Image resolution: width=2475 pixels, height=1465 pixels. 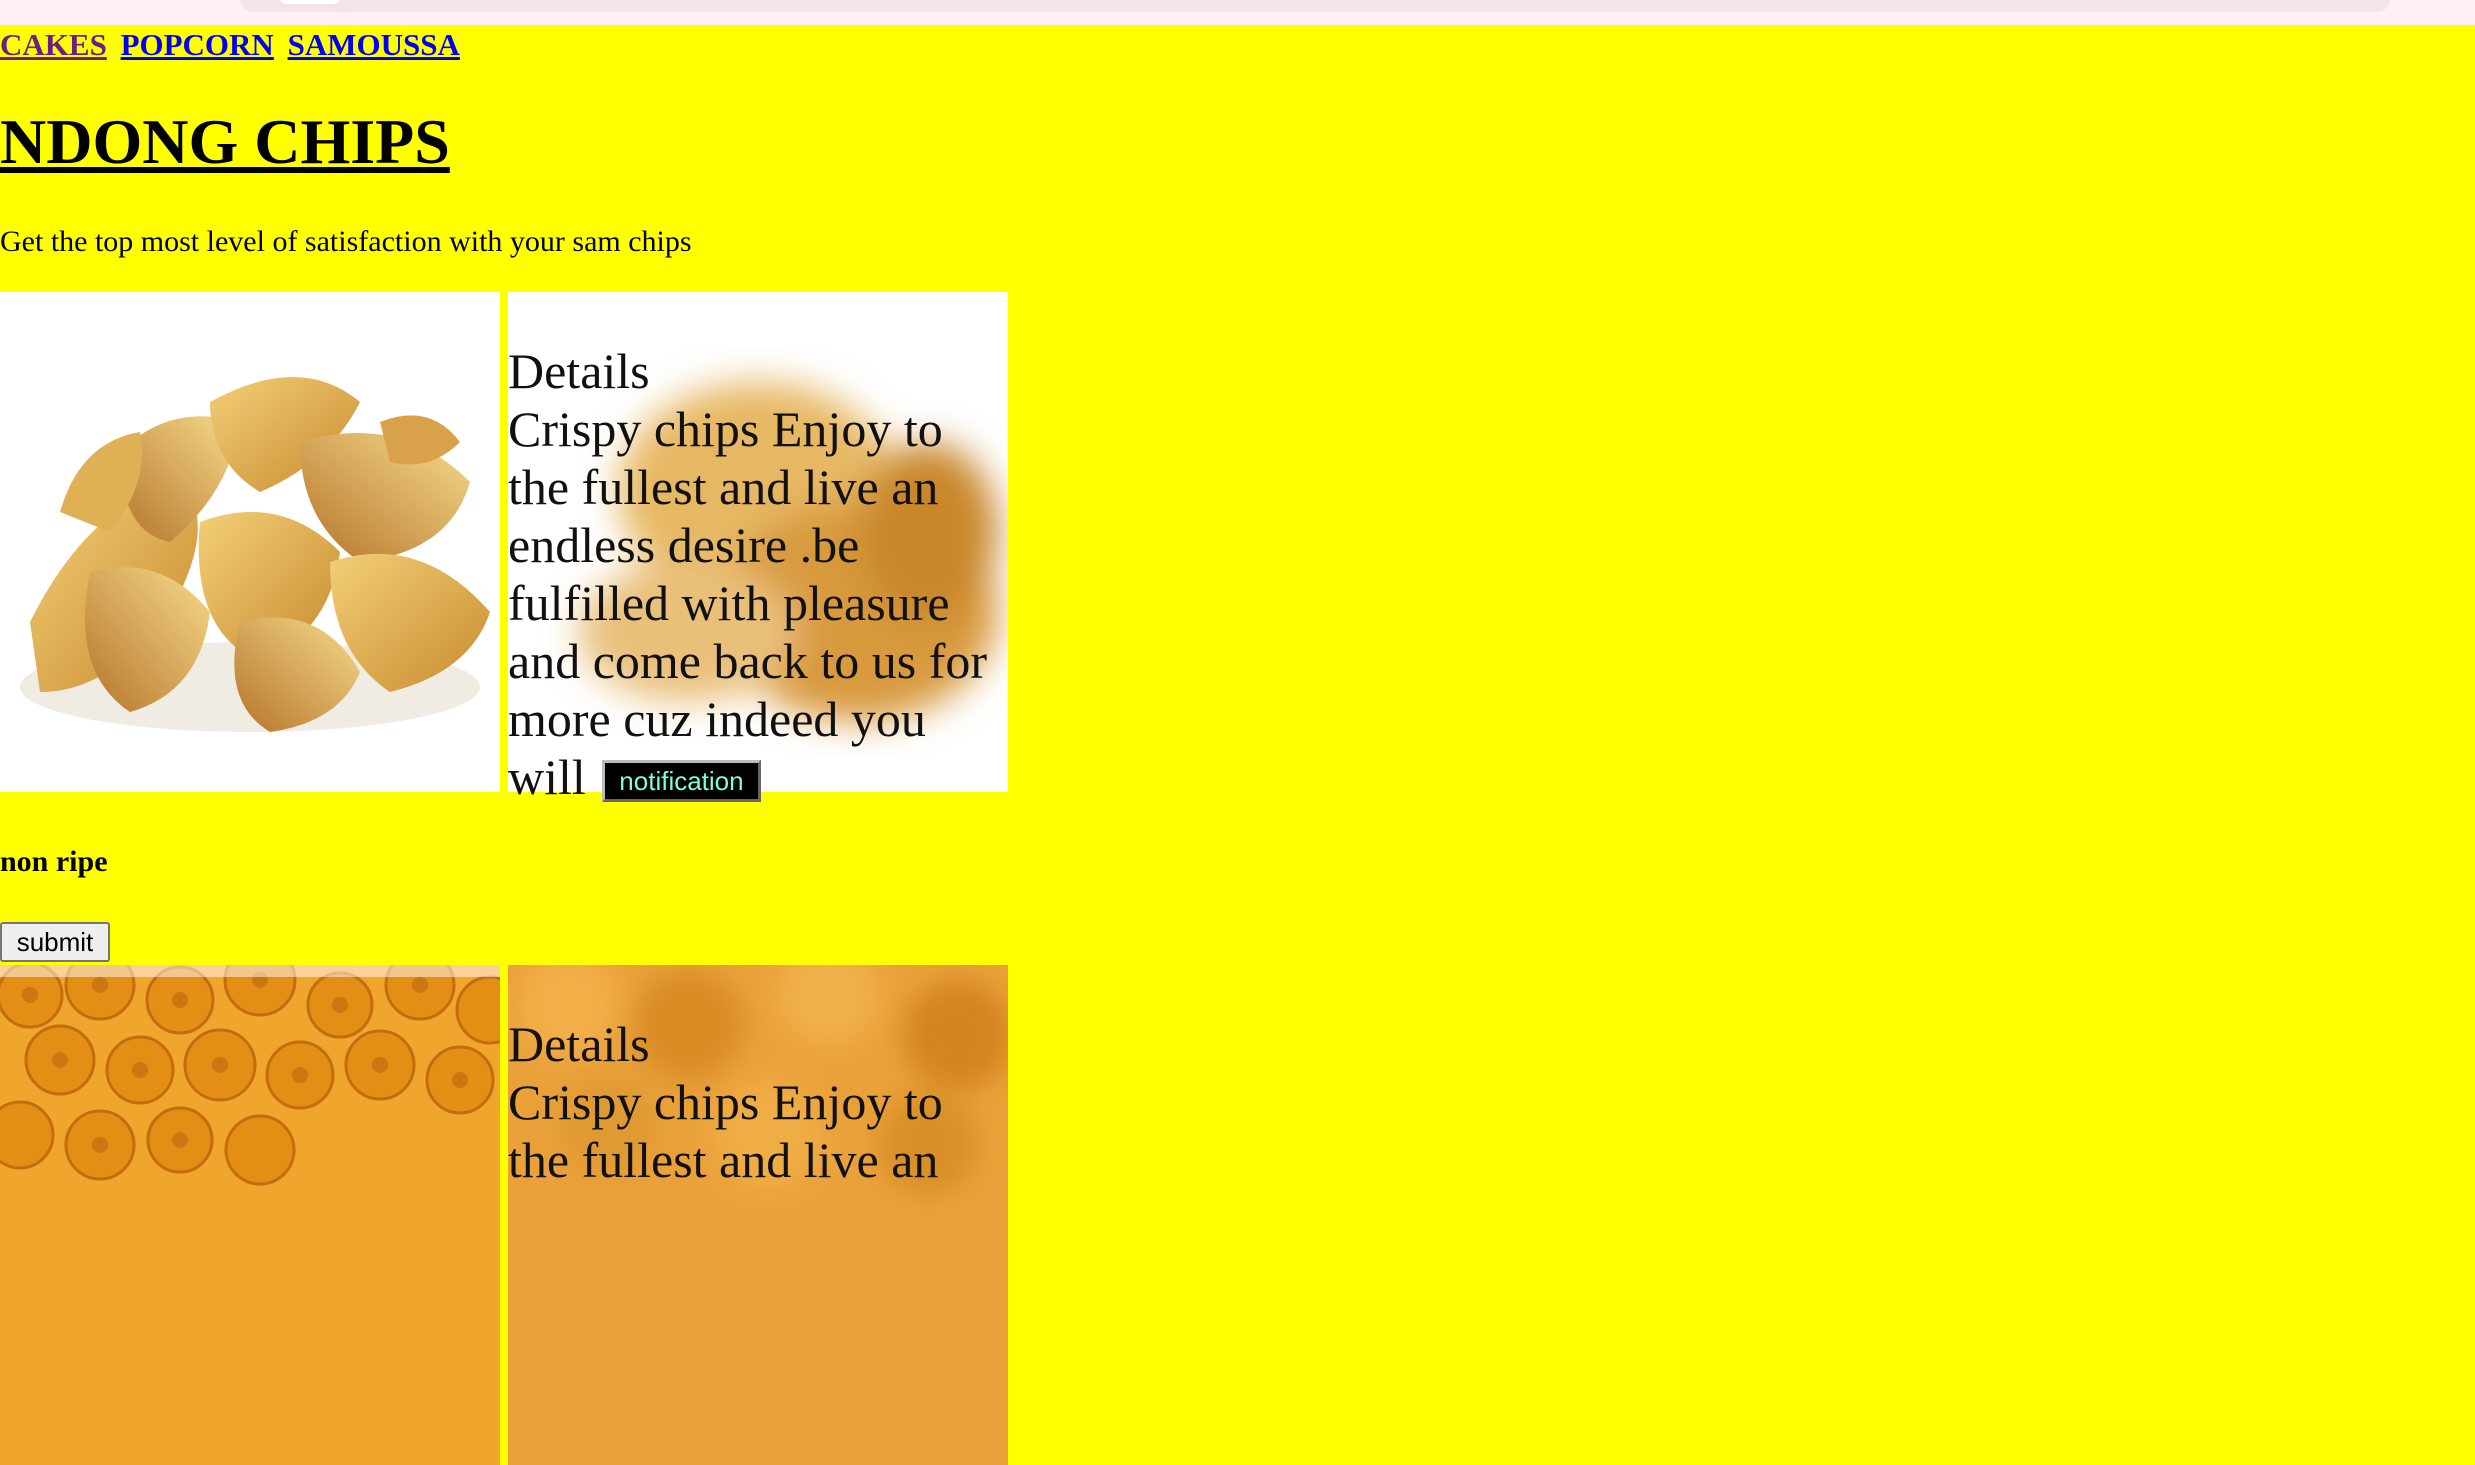 What do you see at coordinates (225, 141) in the screenshot?
I see `page-title: NDONG CHIPS` at bounding box center [225, 141].